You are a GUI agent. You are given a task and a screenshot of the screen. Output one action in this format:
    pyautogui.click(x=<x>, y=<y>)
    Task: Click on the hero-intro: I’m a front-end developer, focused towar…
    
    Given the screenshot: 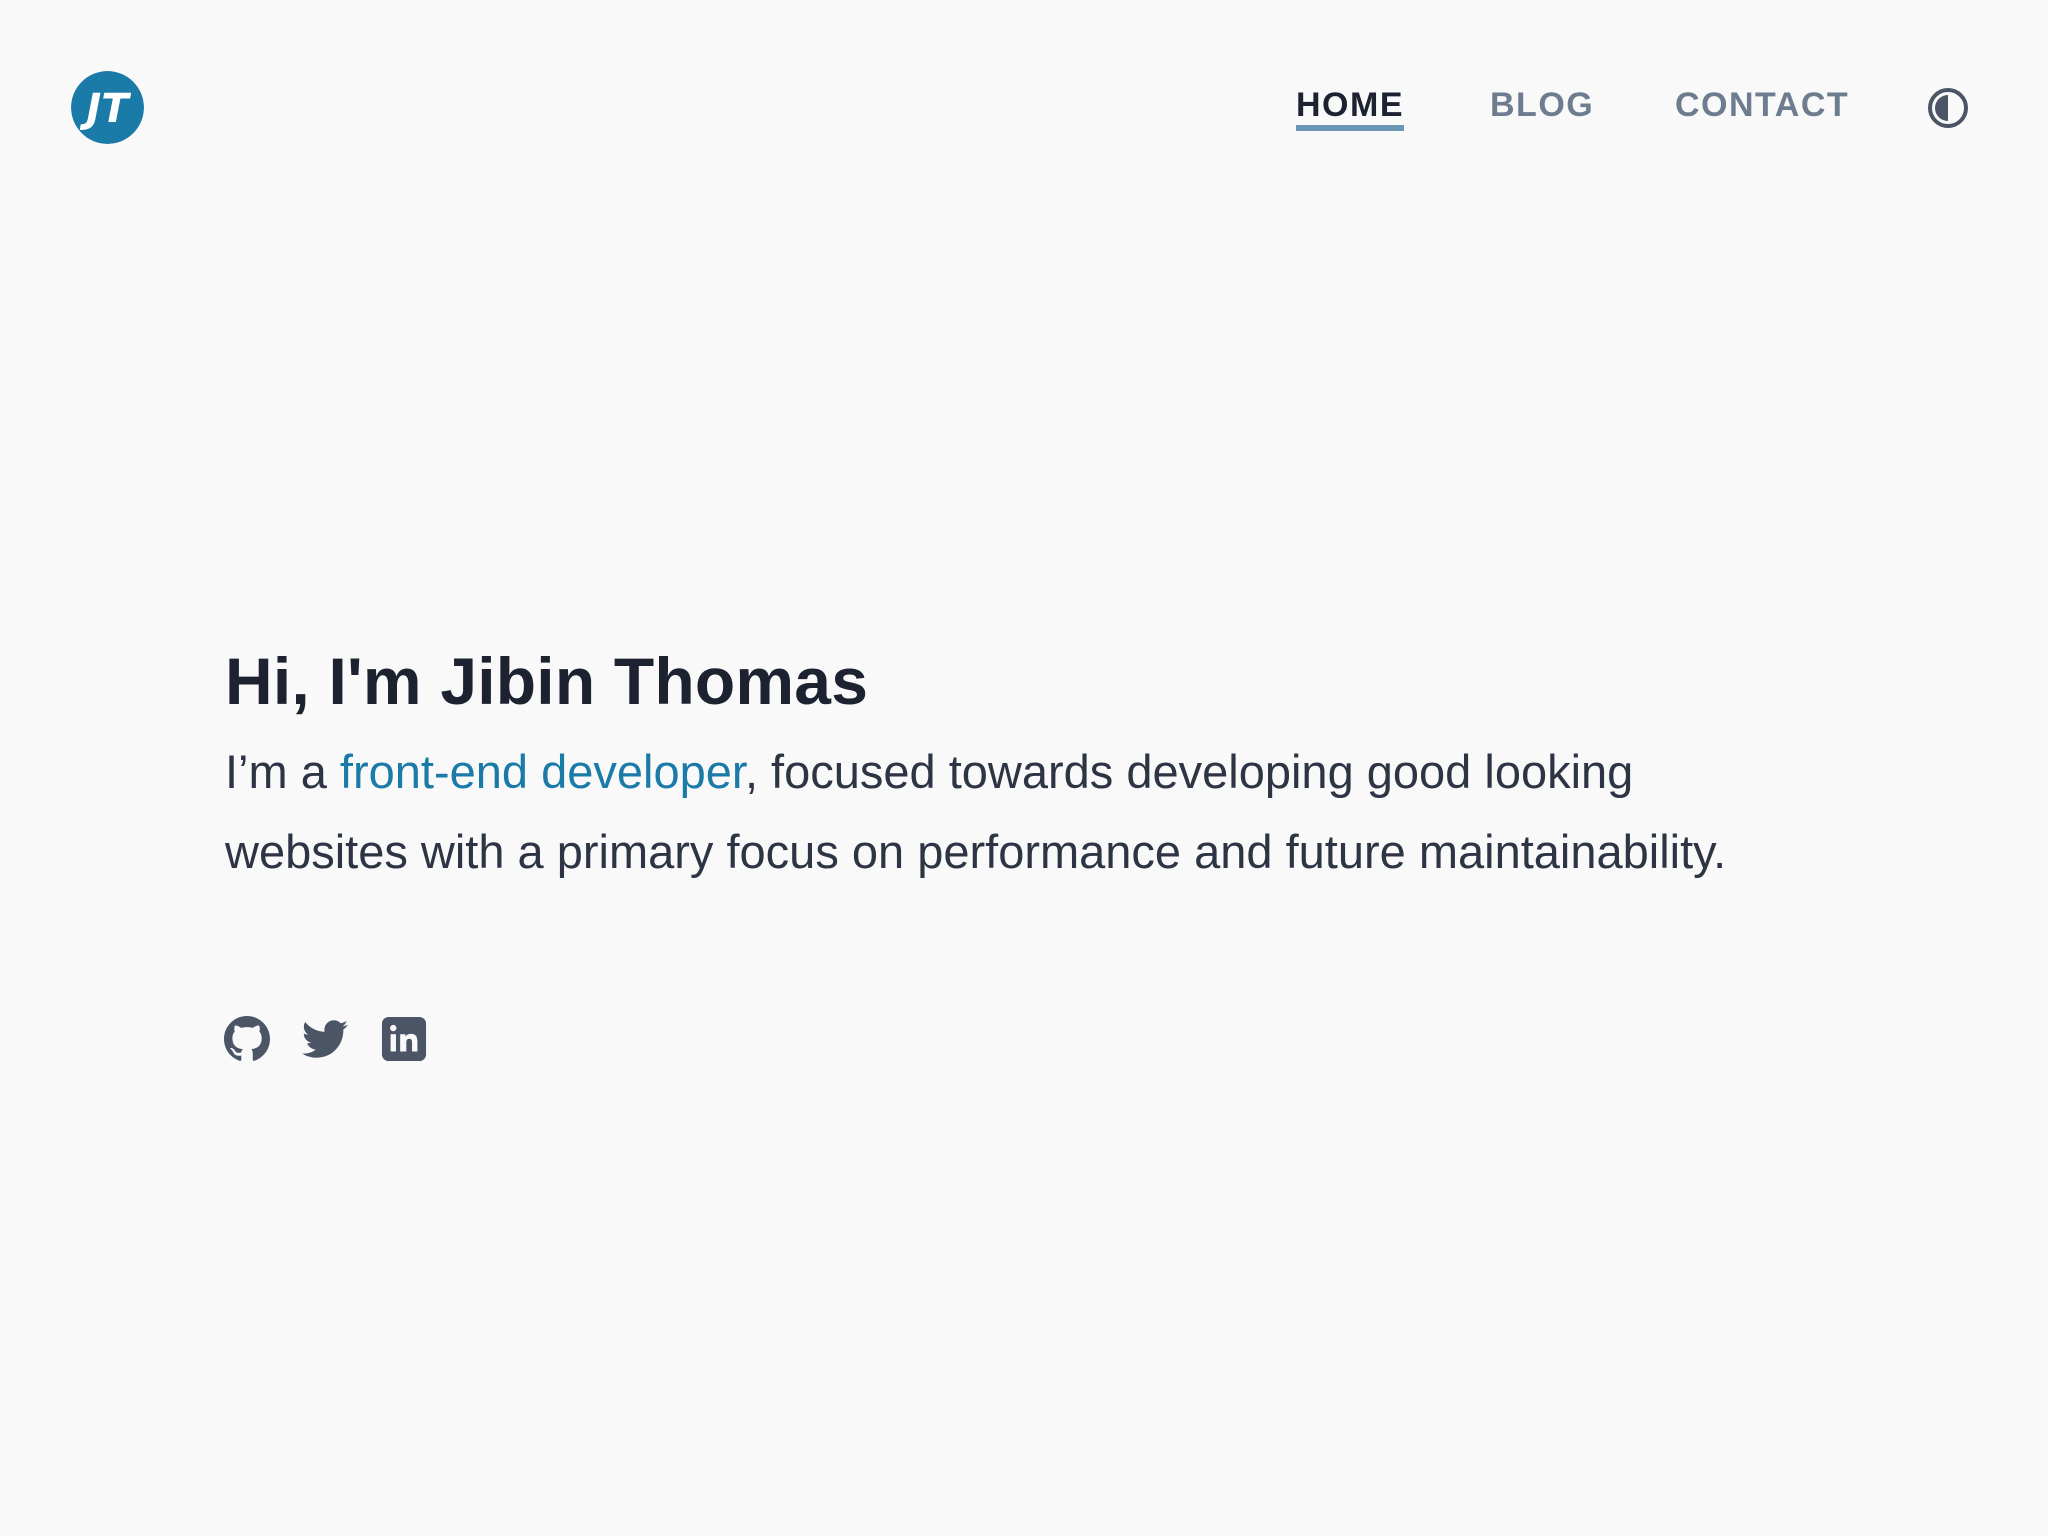 What is the action you would take?
    pyautogui.click(x=1005, y=812)
    